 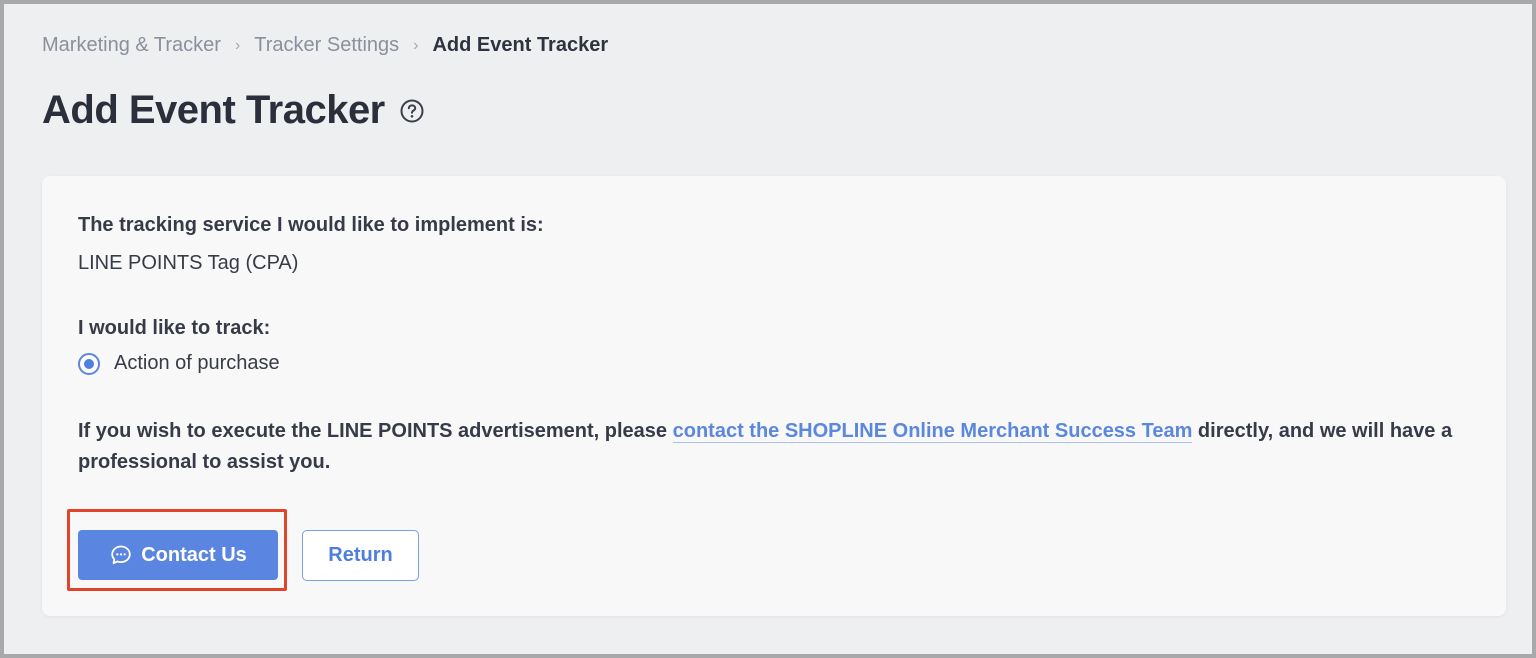 I want to click on return-label: Return, so click(x=360, y=555).